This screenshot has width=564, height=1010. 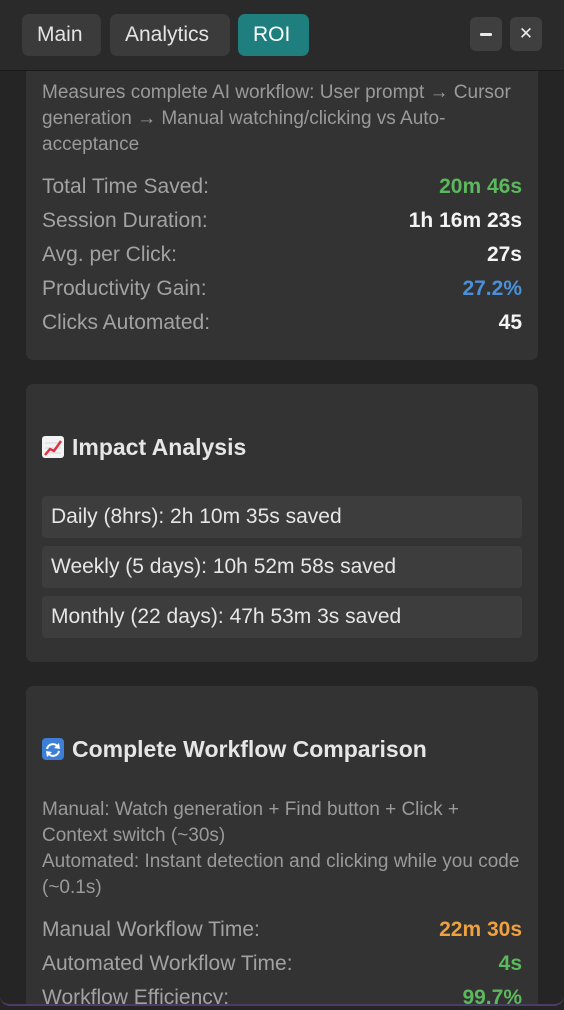 I want to click on stat-label: Total Time Saved:, so click(x=125, y=186).